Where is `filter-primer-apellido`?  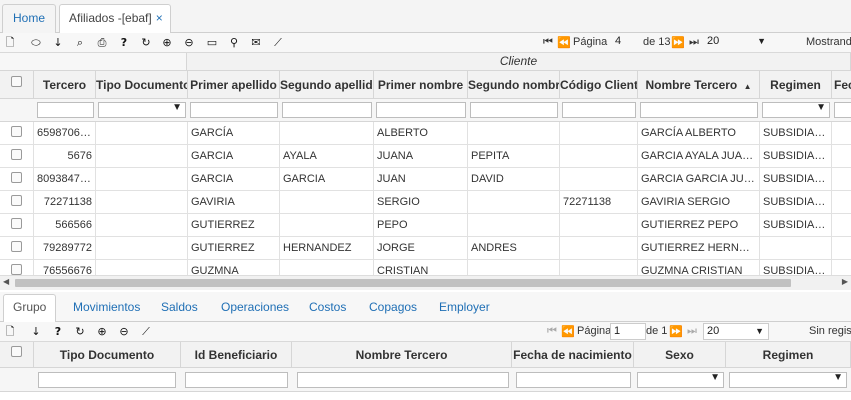
filter-primer-apellido is located at coordinates (234, 110).